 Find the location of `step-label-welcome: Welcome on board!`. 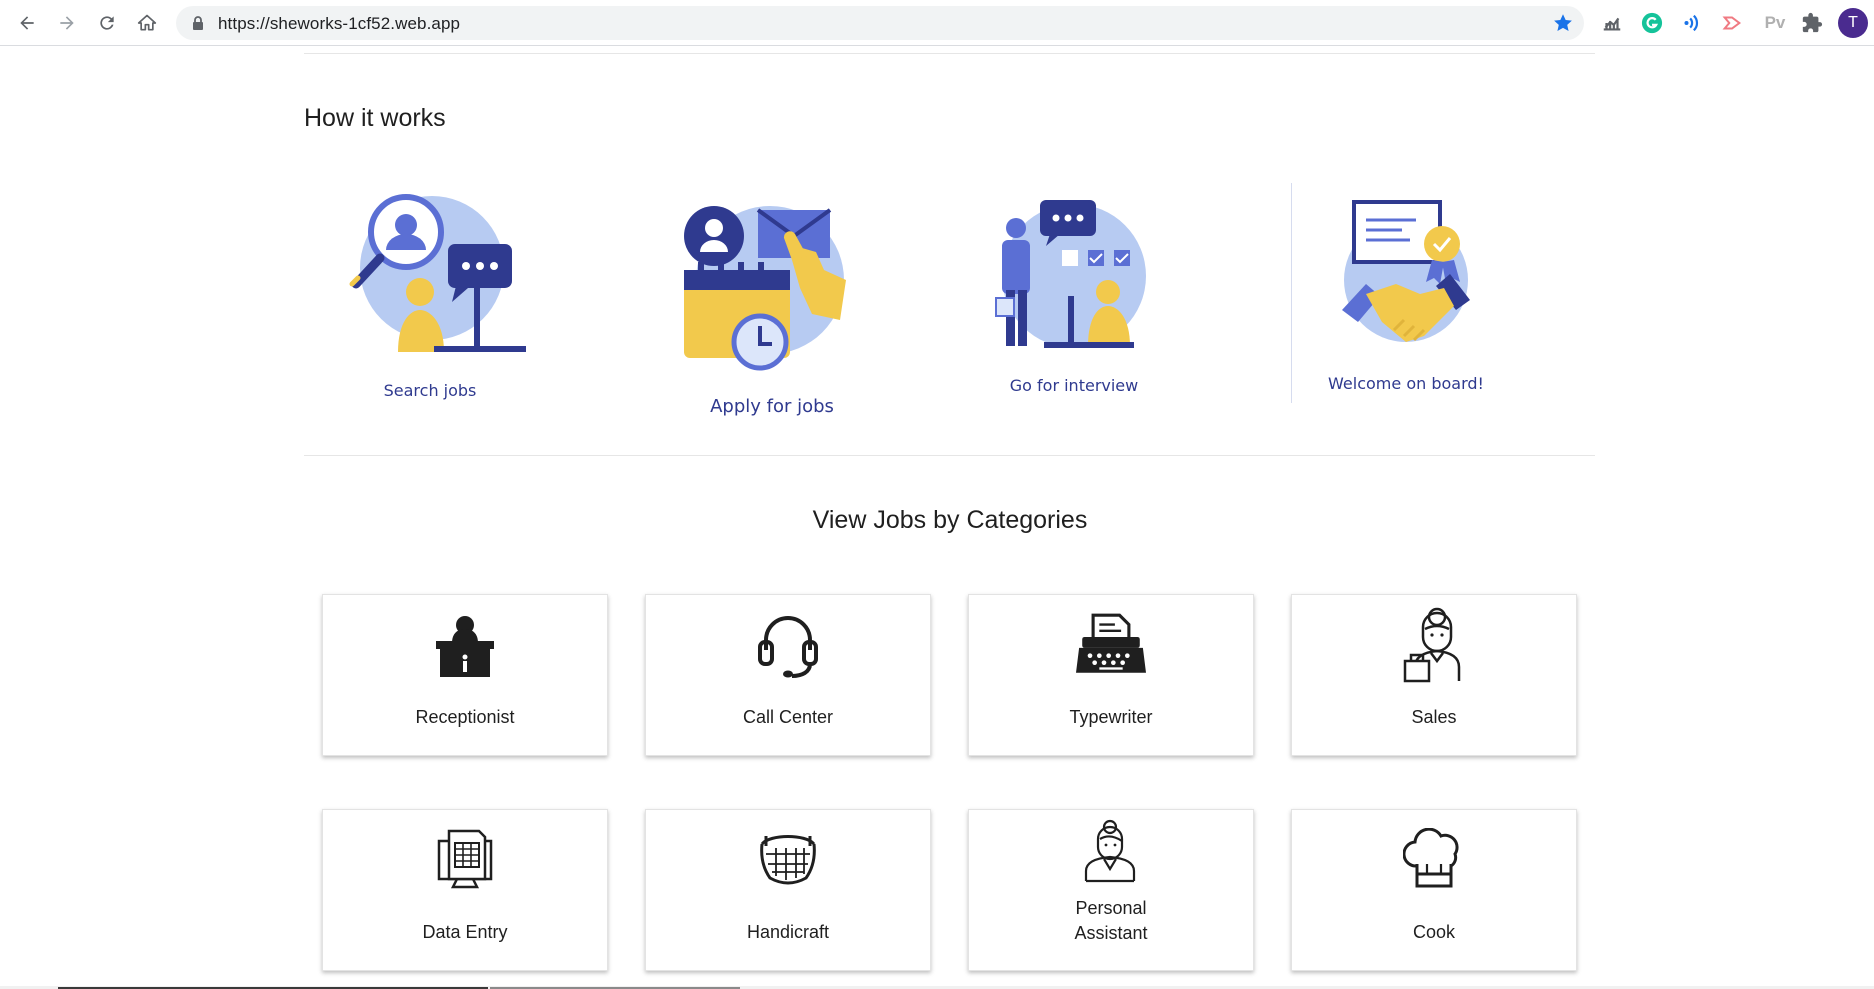

step-label-welcome: Welcome on board! is located at coordinates (1406, 383).